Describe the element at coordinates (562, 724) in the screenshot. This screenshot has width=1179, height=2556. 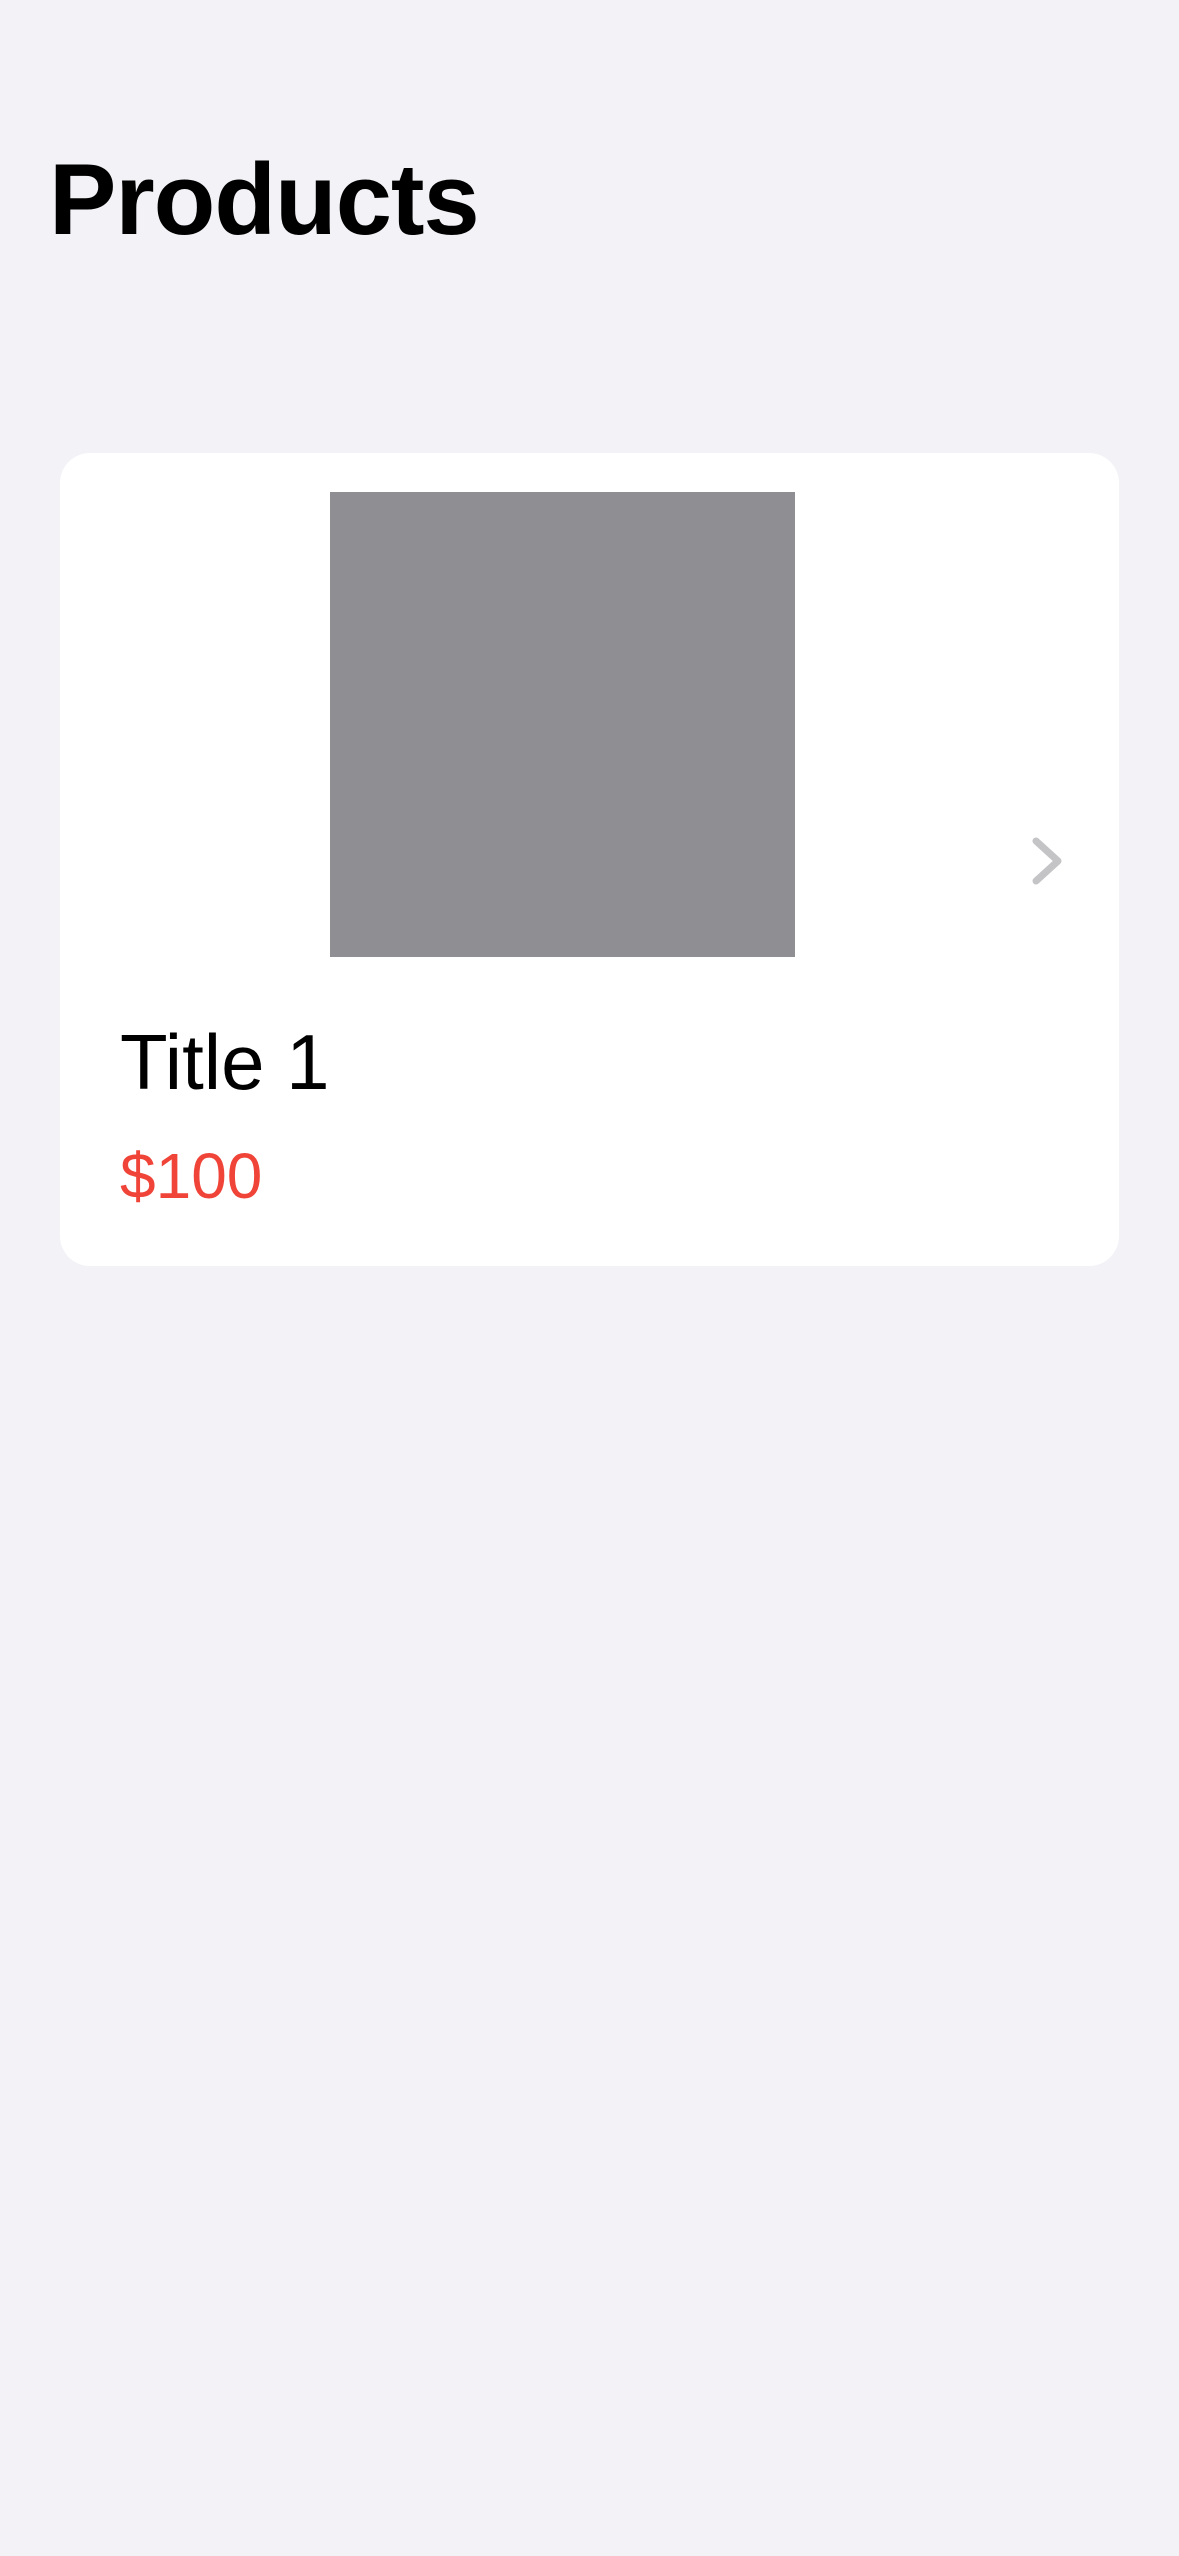
I see `product-image` at that location.